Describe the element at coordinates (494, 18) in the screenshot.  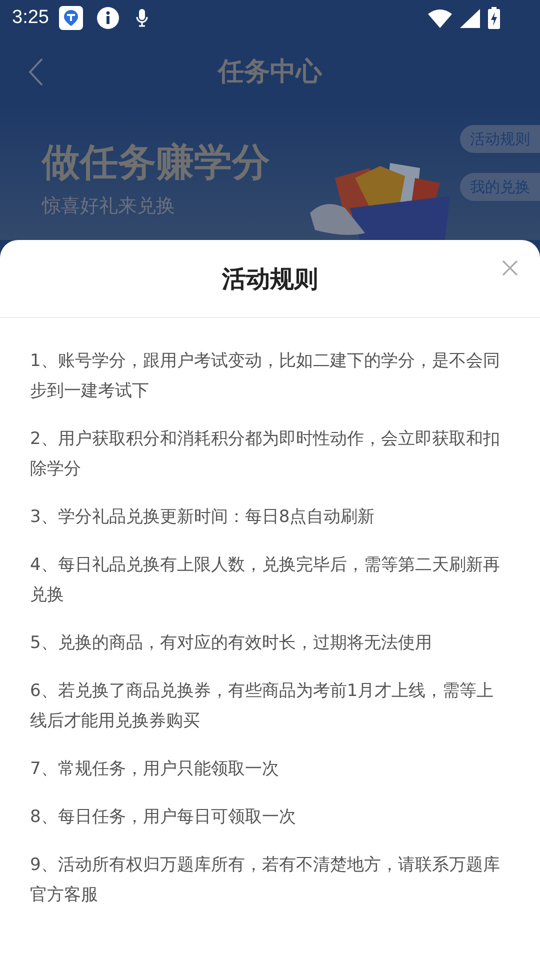
I see `battery-icon` at that location.